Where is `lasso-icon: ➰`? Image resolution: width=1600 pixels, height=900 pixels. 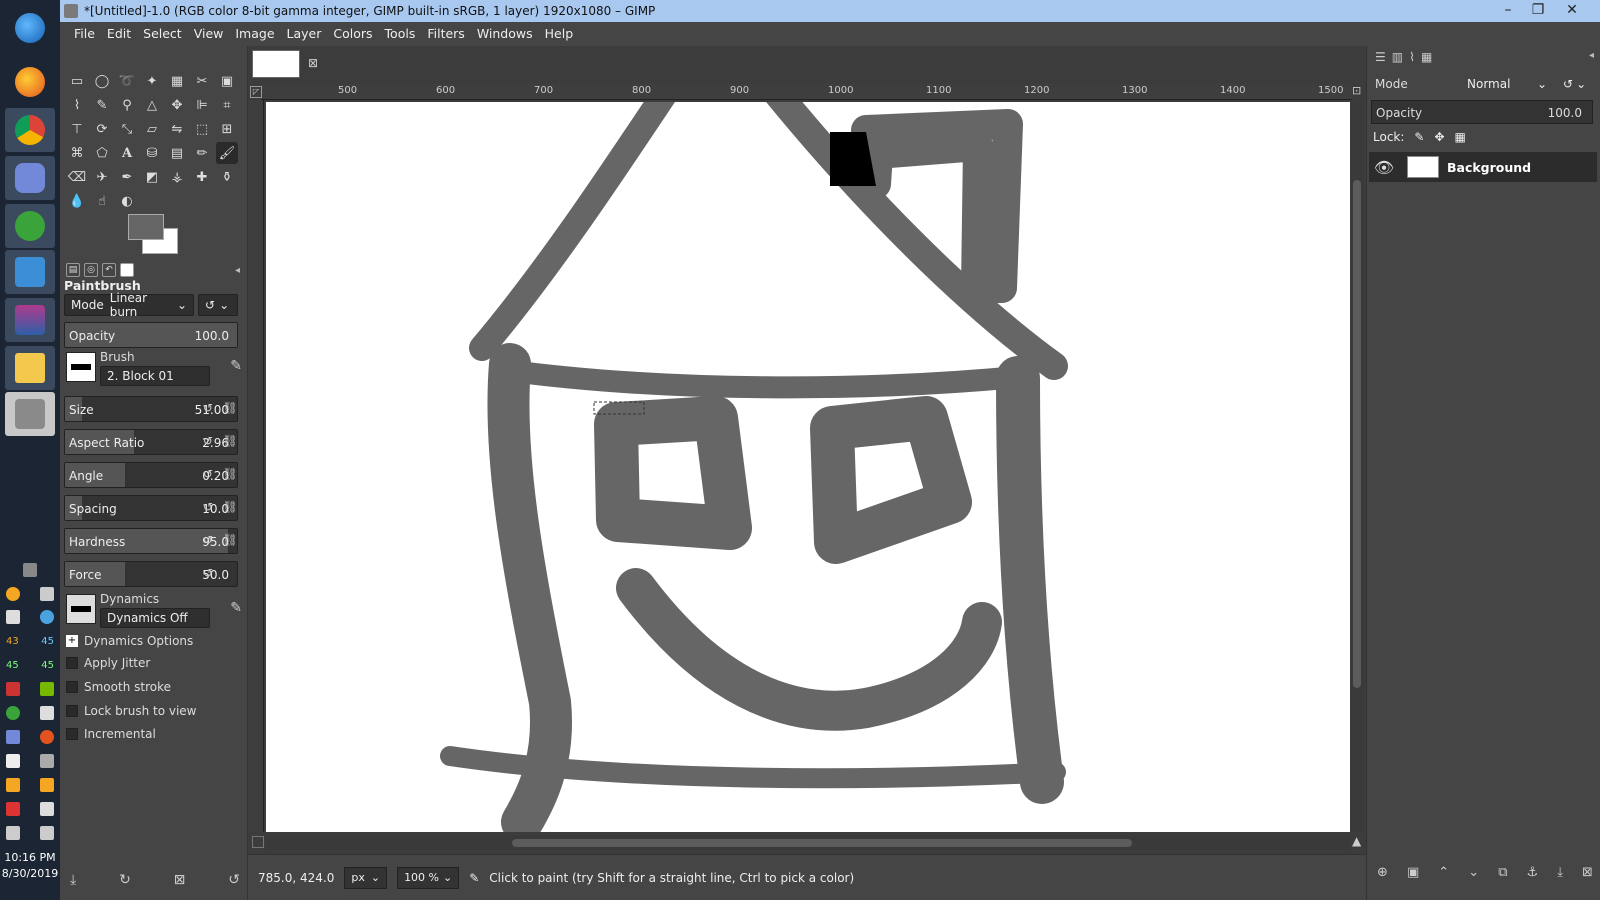 lasso-icon: ➰ is located at coordinates (127, 81).